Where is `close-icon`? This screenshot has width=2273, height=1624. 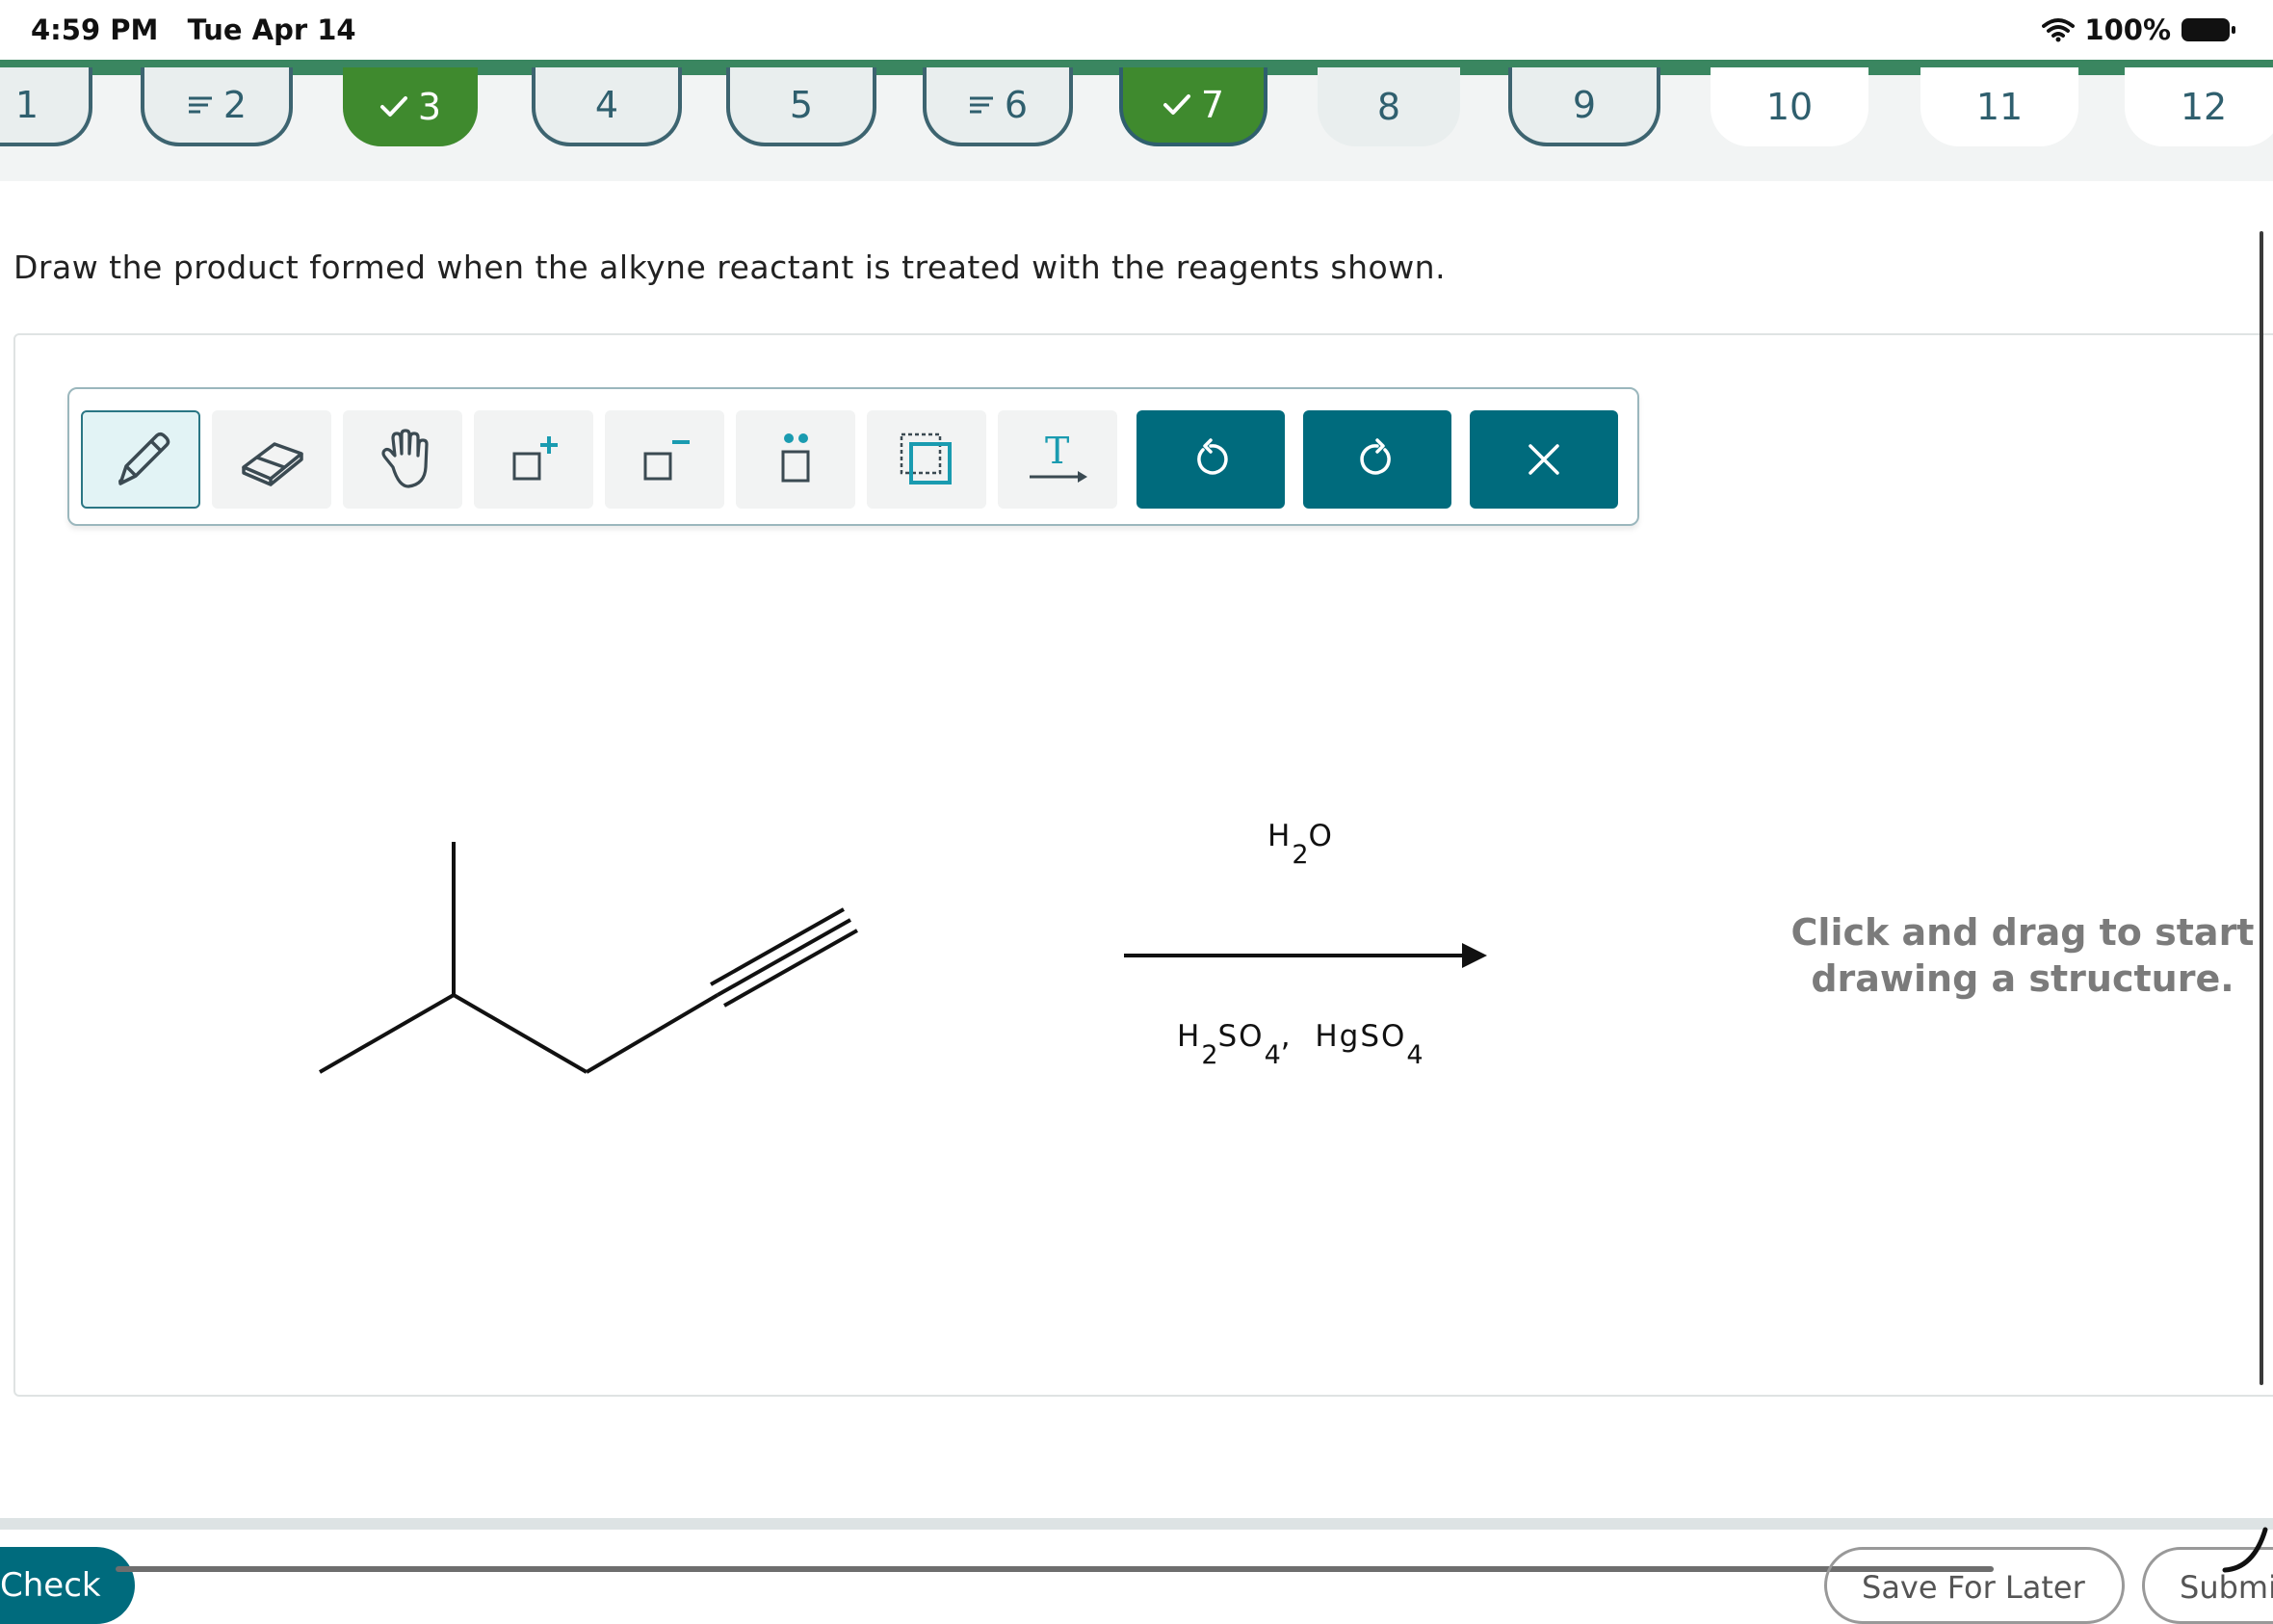 close-icon is located at coordinates (1543, 459).